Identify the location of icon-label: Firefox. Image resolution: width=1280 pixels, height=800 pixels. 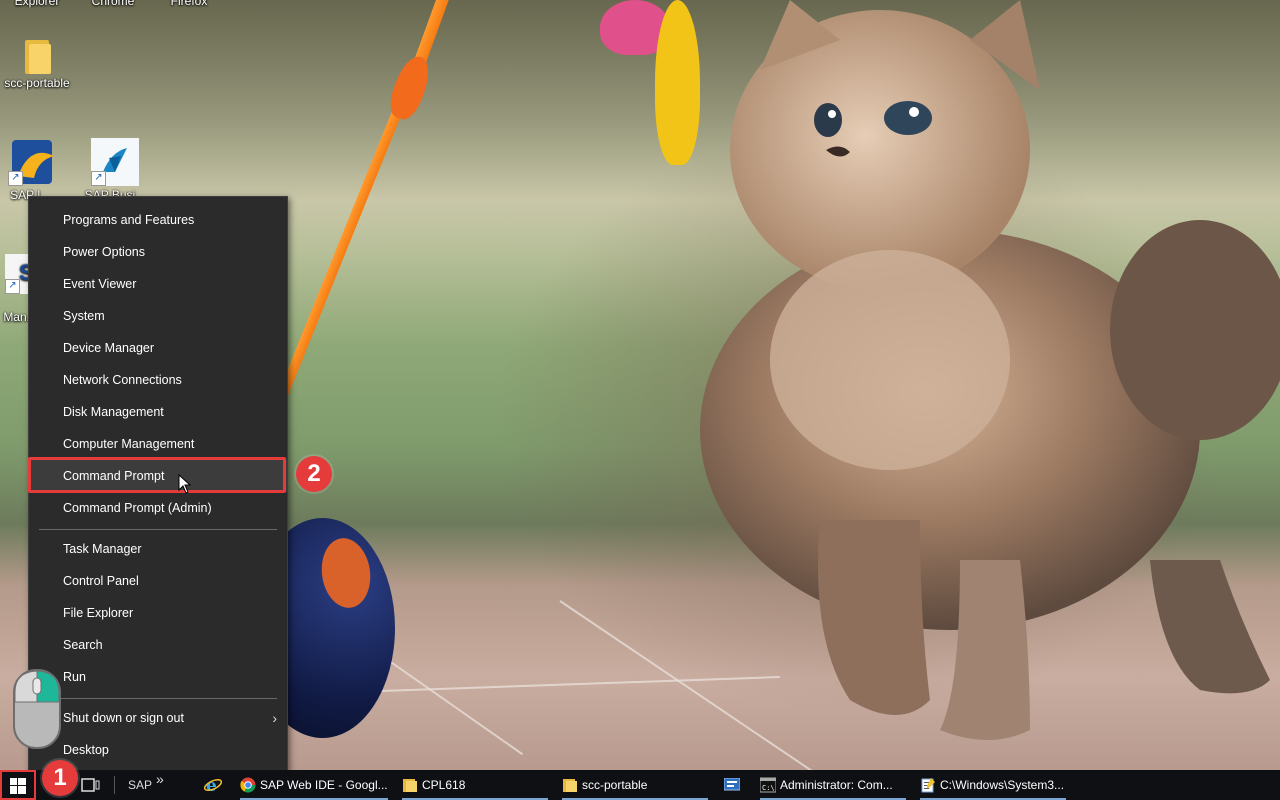
(189, 4).